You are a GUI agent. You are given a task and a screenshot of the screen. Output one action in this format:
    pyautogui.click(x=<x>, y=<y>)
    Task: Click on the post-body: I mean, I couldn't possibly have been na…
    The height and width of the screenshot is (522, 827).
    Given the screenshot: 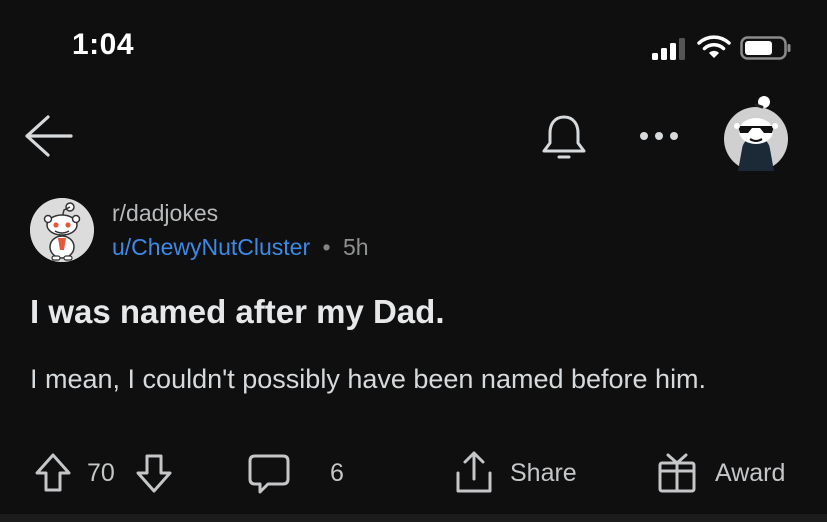 What is the action you would take?
    pyautogui.click(x=368, y=379)
    